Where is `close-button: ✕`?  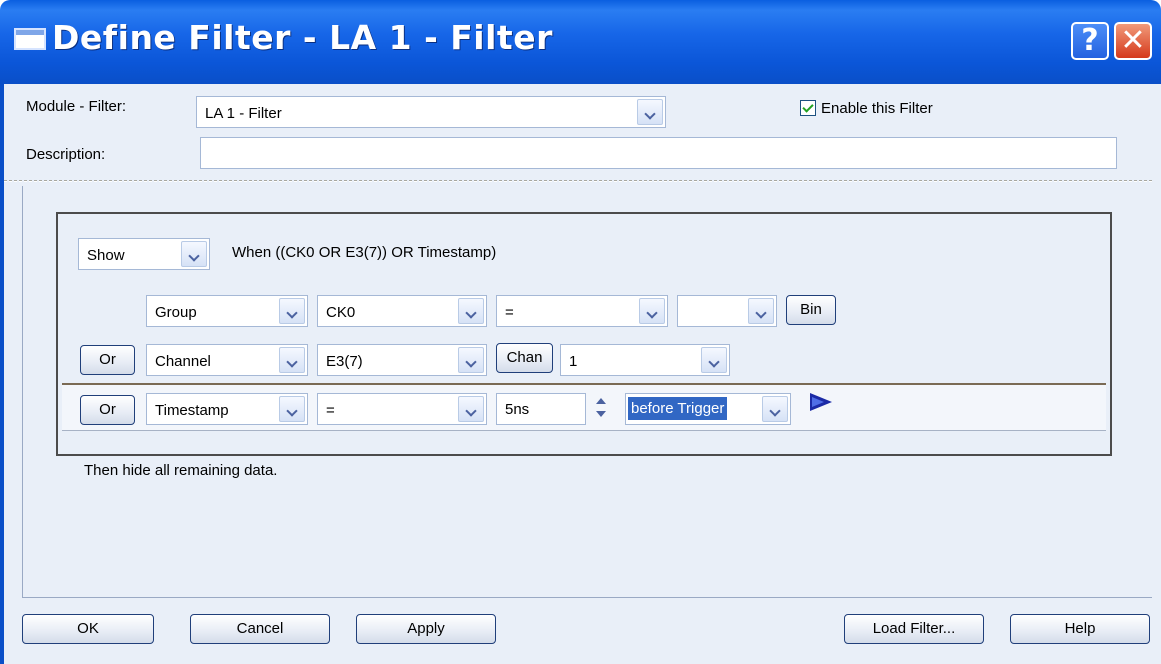 close-button: ✕ is located at coordinates (1133, 41).